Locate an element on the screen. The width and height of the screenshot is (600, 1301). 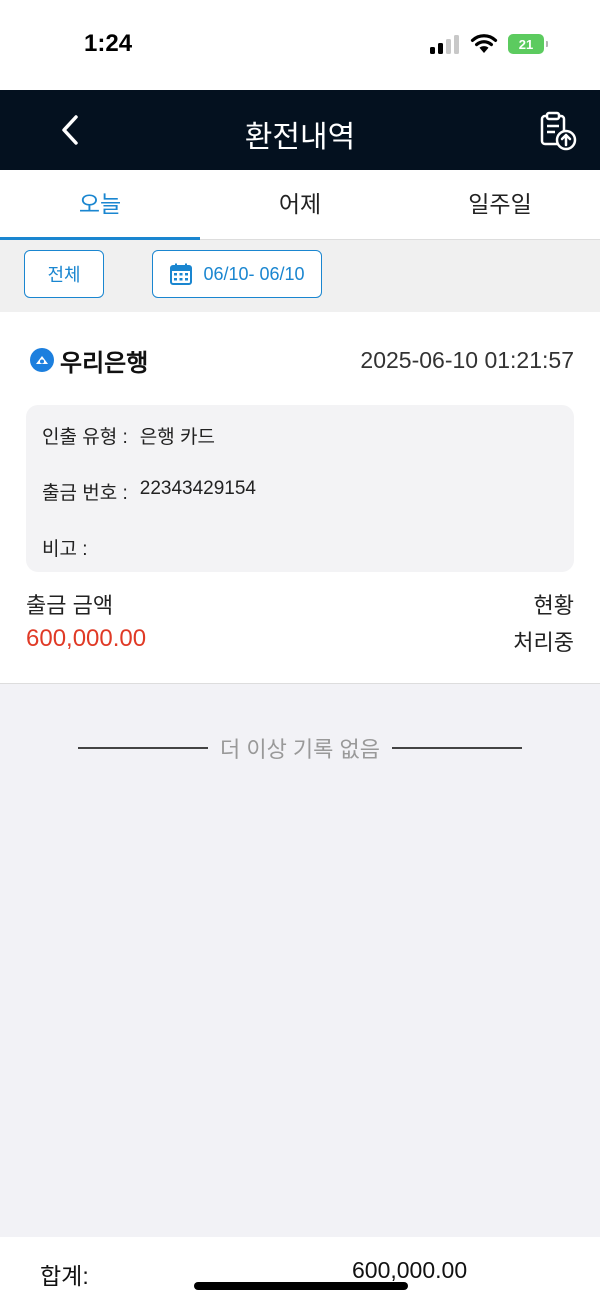
detail-withdraw-number: 출금 번호 : 22343429154 is located at coordinates (149, 491).